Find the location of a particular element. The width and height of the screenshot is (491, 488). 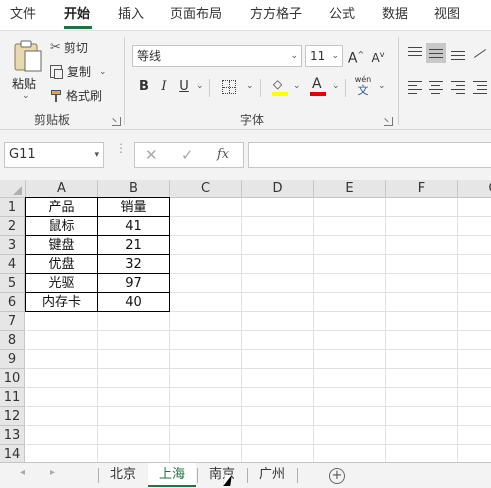

cell-c7 is located at coordinates (206, 321).